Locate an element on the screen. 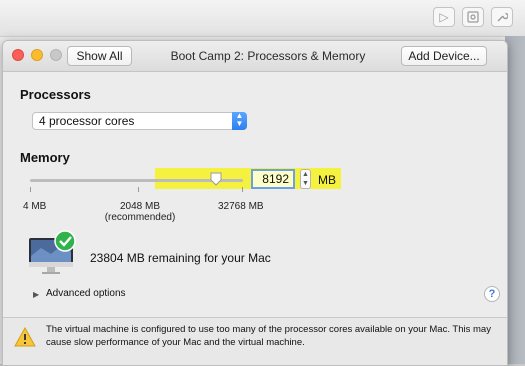 The image size is (525, 366). slider-tick-recommended is located at coordinates (138, 189).